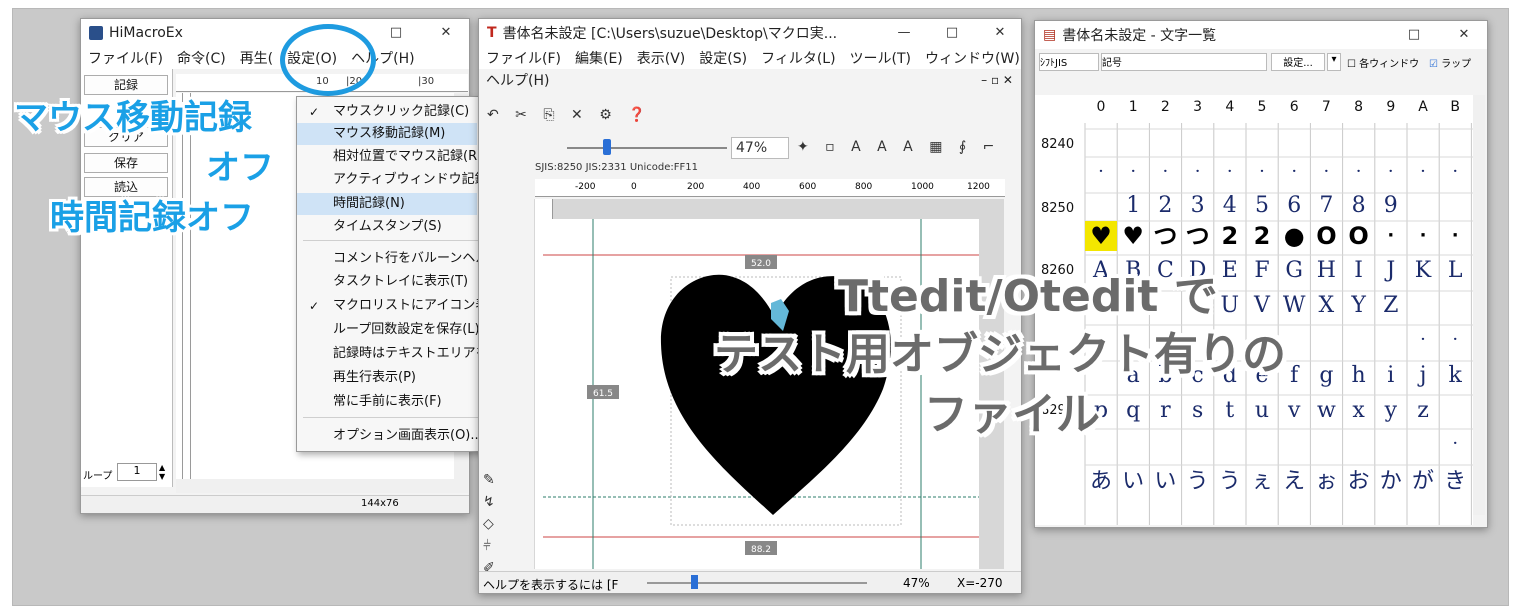  What do you see at coordinates (1230, 271) in the screenshot?
I see `char-cell: E` at bounding box center [1230, 271].